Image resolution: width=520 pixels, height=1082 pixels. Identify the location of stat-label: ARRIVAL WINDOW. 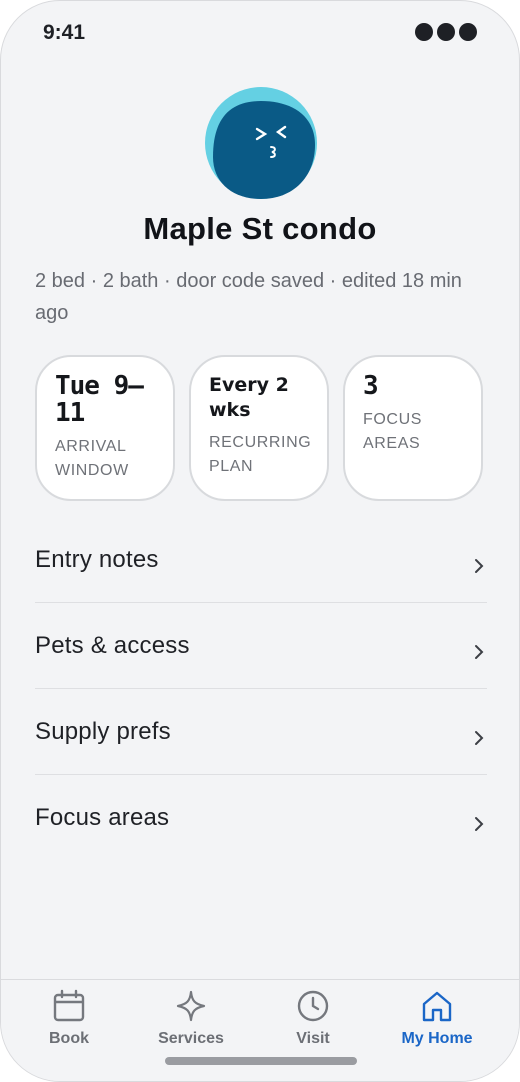
(92, 458).